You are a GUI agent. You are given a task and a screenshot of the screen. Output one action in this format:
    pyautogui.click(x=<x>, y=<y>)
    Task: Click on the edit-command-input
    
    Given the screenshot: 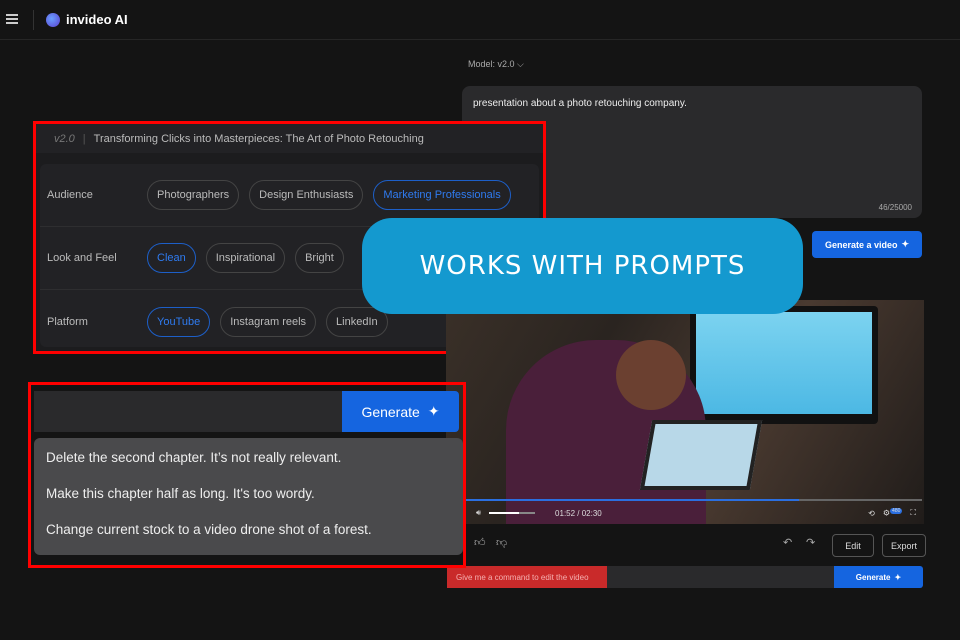 What is the action you would take?
    pyautogui.click(x=189, y=411)
    